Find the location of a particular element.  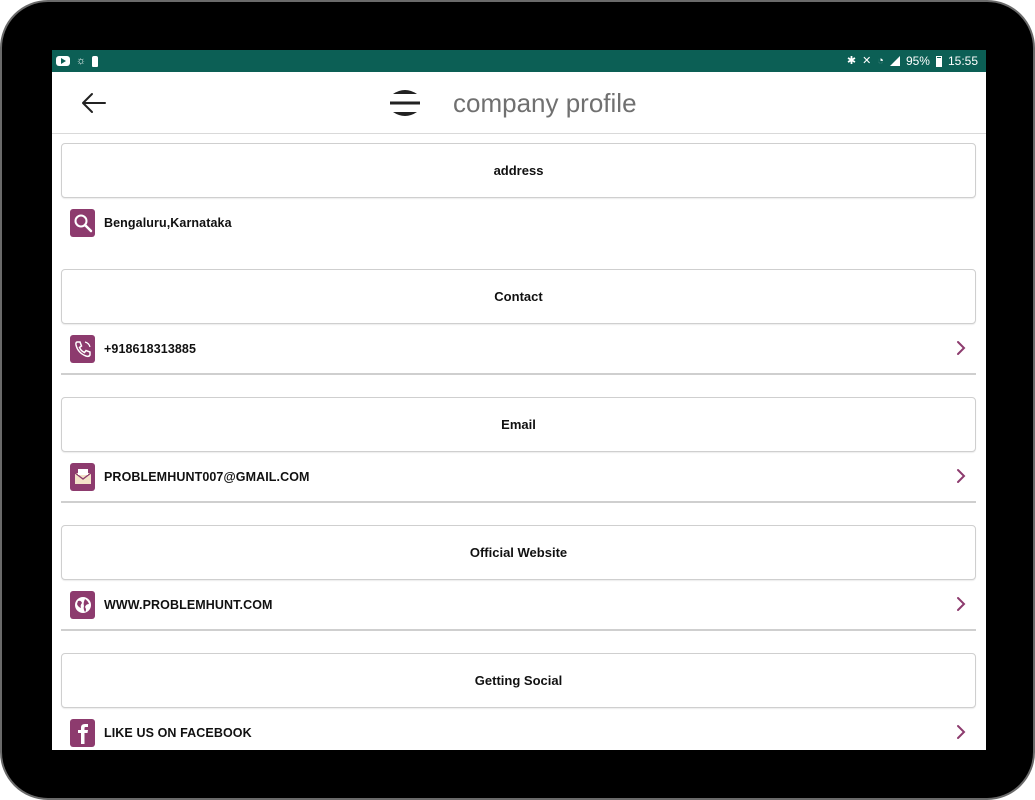

clock: 15:55 is located at coordinates (962, 61).